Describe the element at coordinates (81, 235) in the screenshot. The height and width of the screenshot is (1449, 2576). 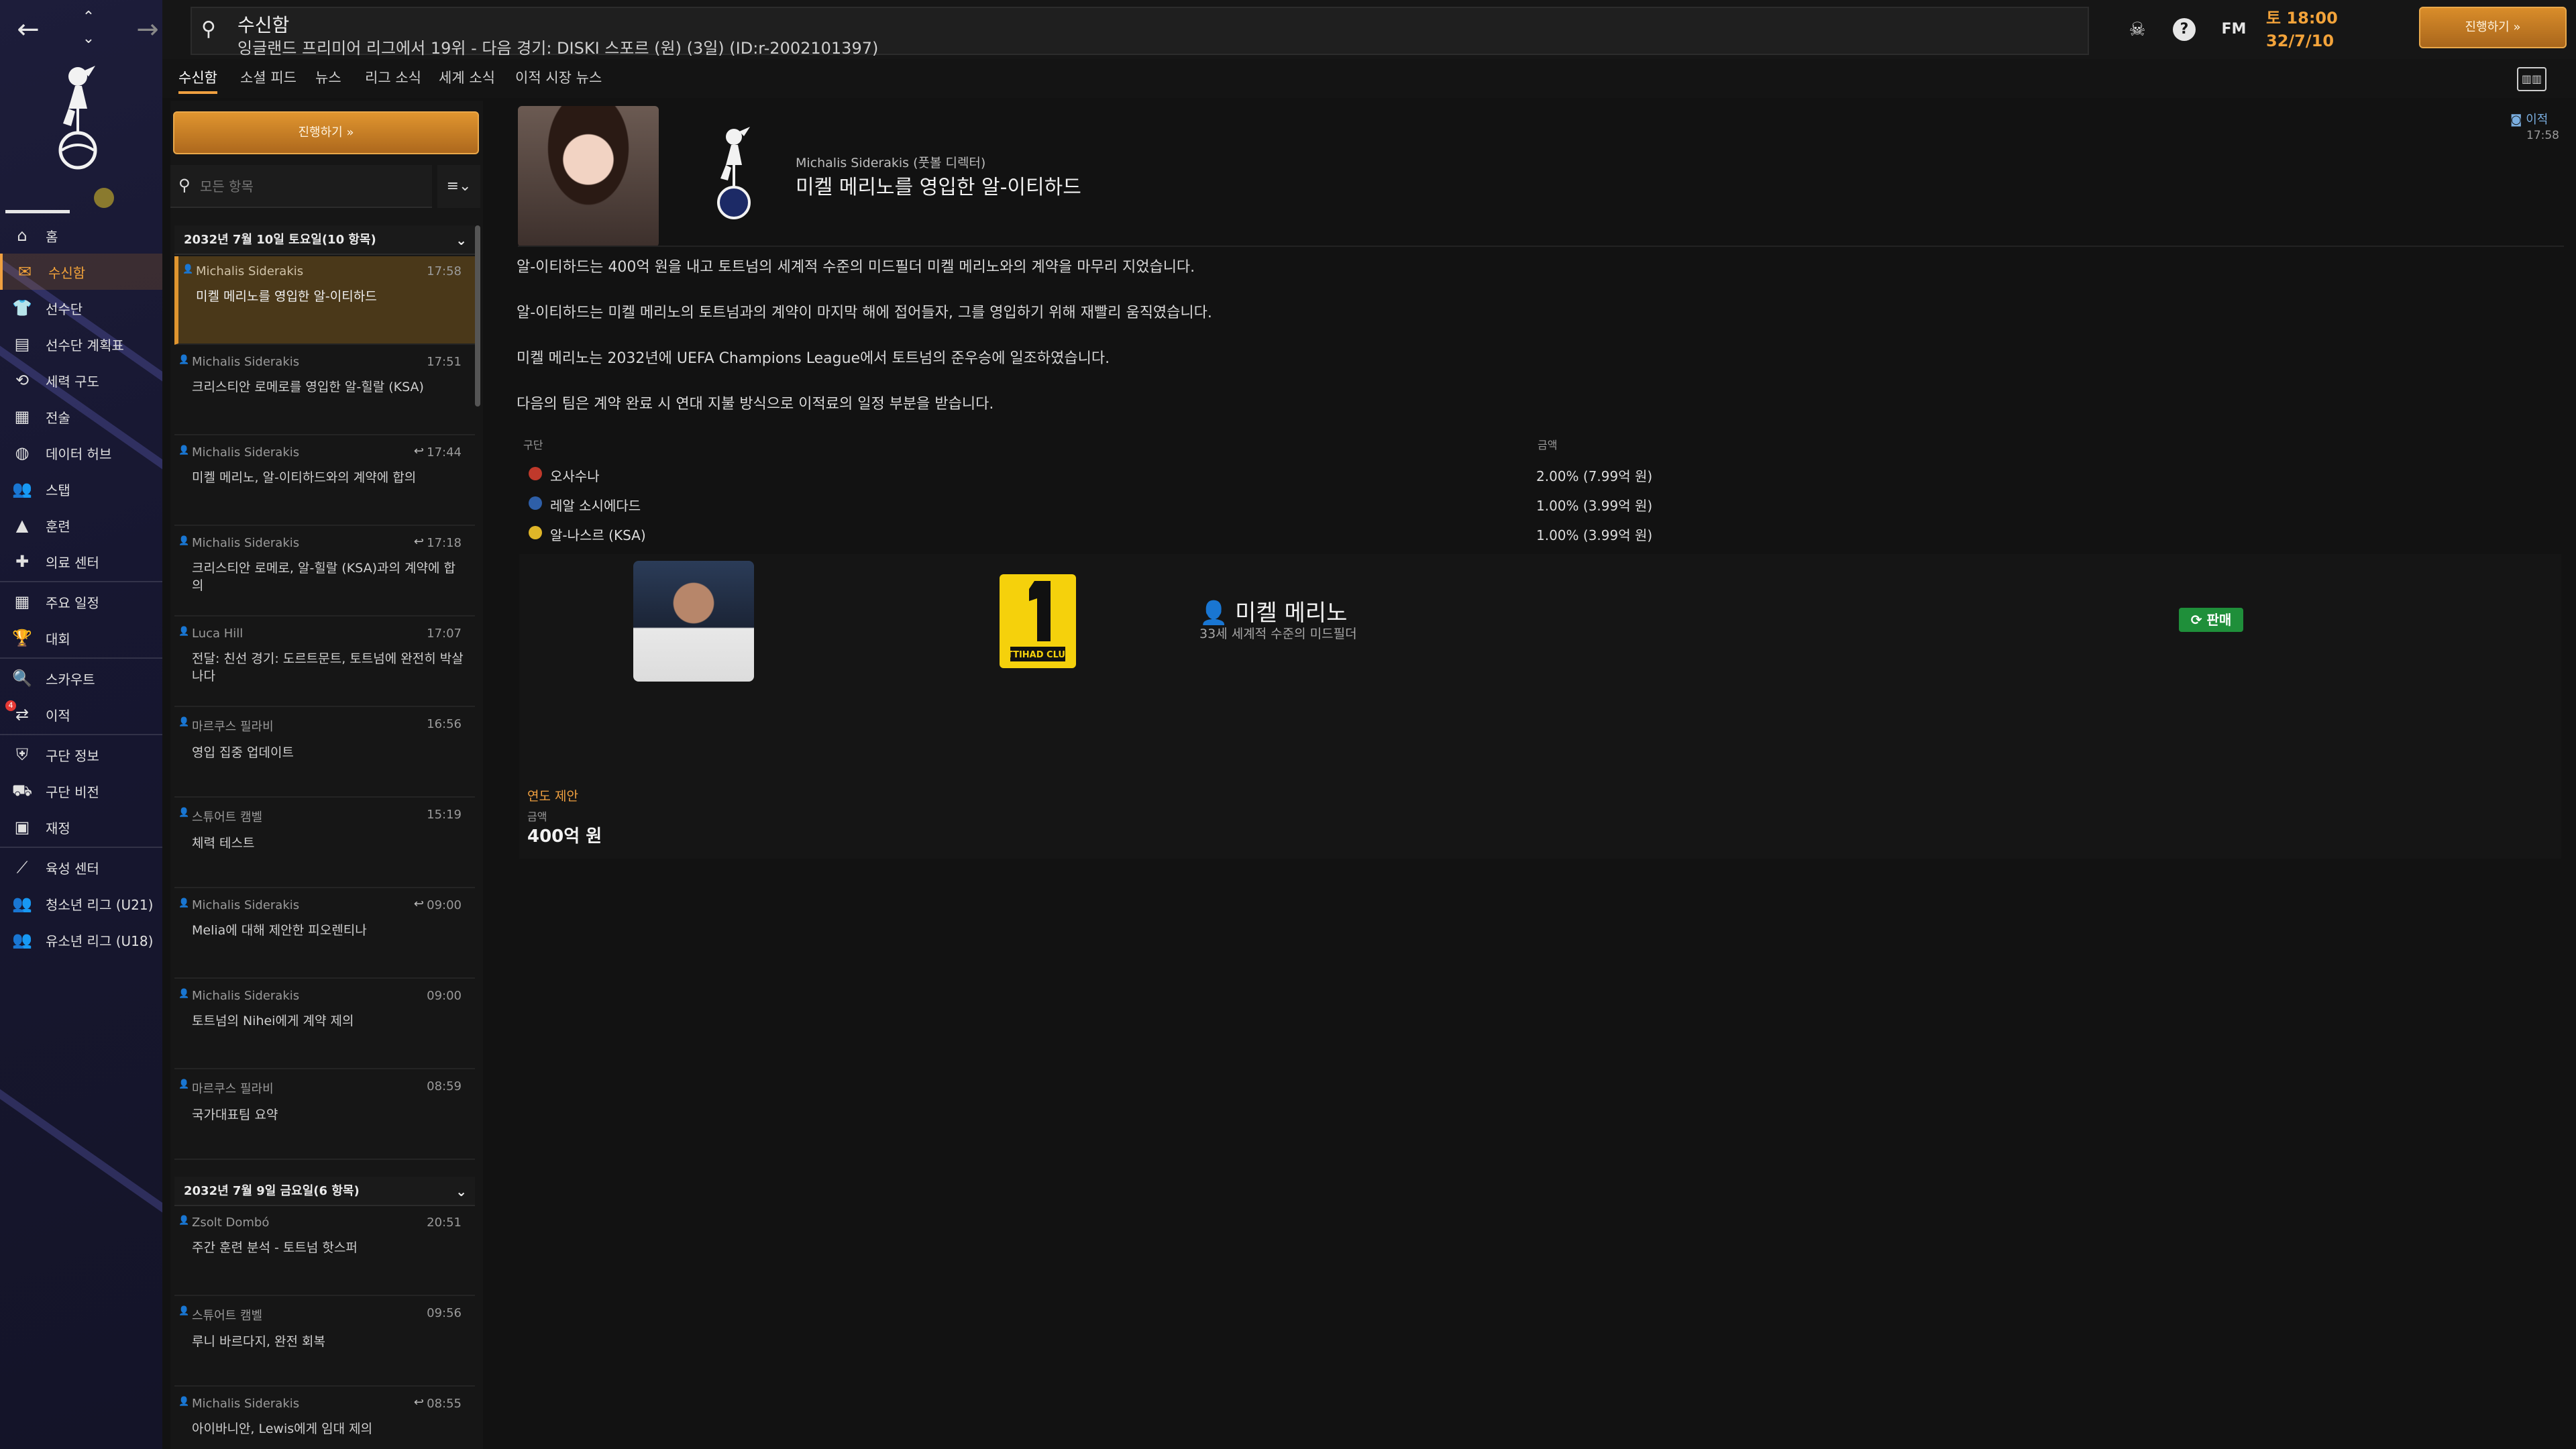
I see `sidebar-item-home: ⌂ 홈` at that location.